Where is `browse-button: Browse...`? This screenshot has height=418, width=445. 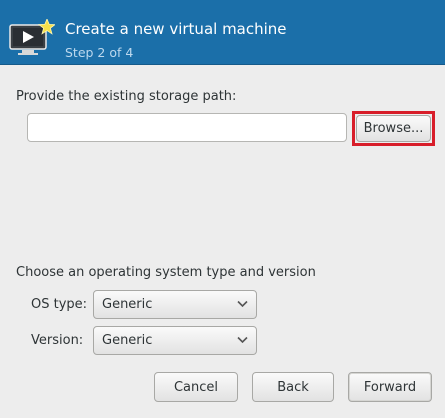
browse-button: Browse... is located at coordinates (393, 128).